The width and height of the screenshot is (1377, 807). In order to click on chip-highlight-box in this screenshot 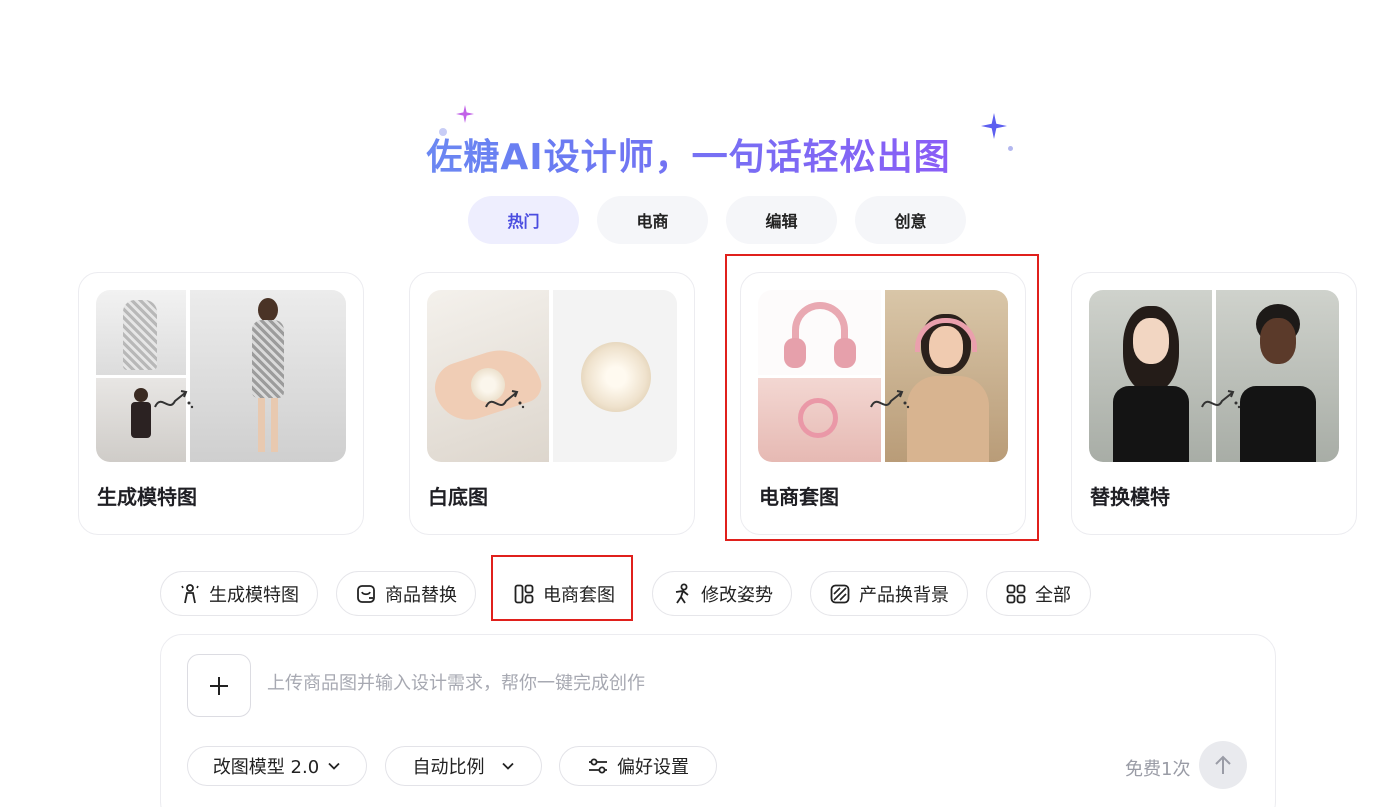, I will do `click(562, 588)`.